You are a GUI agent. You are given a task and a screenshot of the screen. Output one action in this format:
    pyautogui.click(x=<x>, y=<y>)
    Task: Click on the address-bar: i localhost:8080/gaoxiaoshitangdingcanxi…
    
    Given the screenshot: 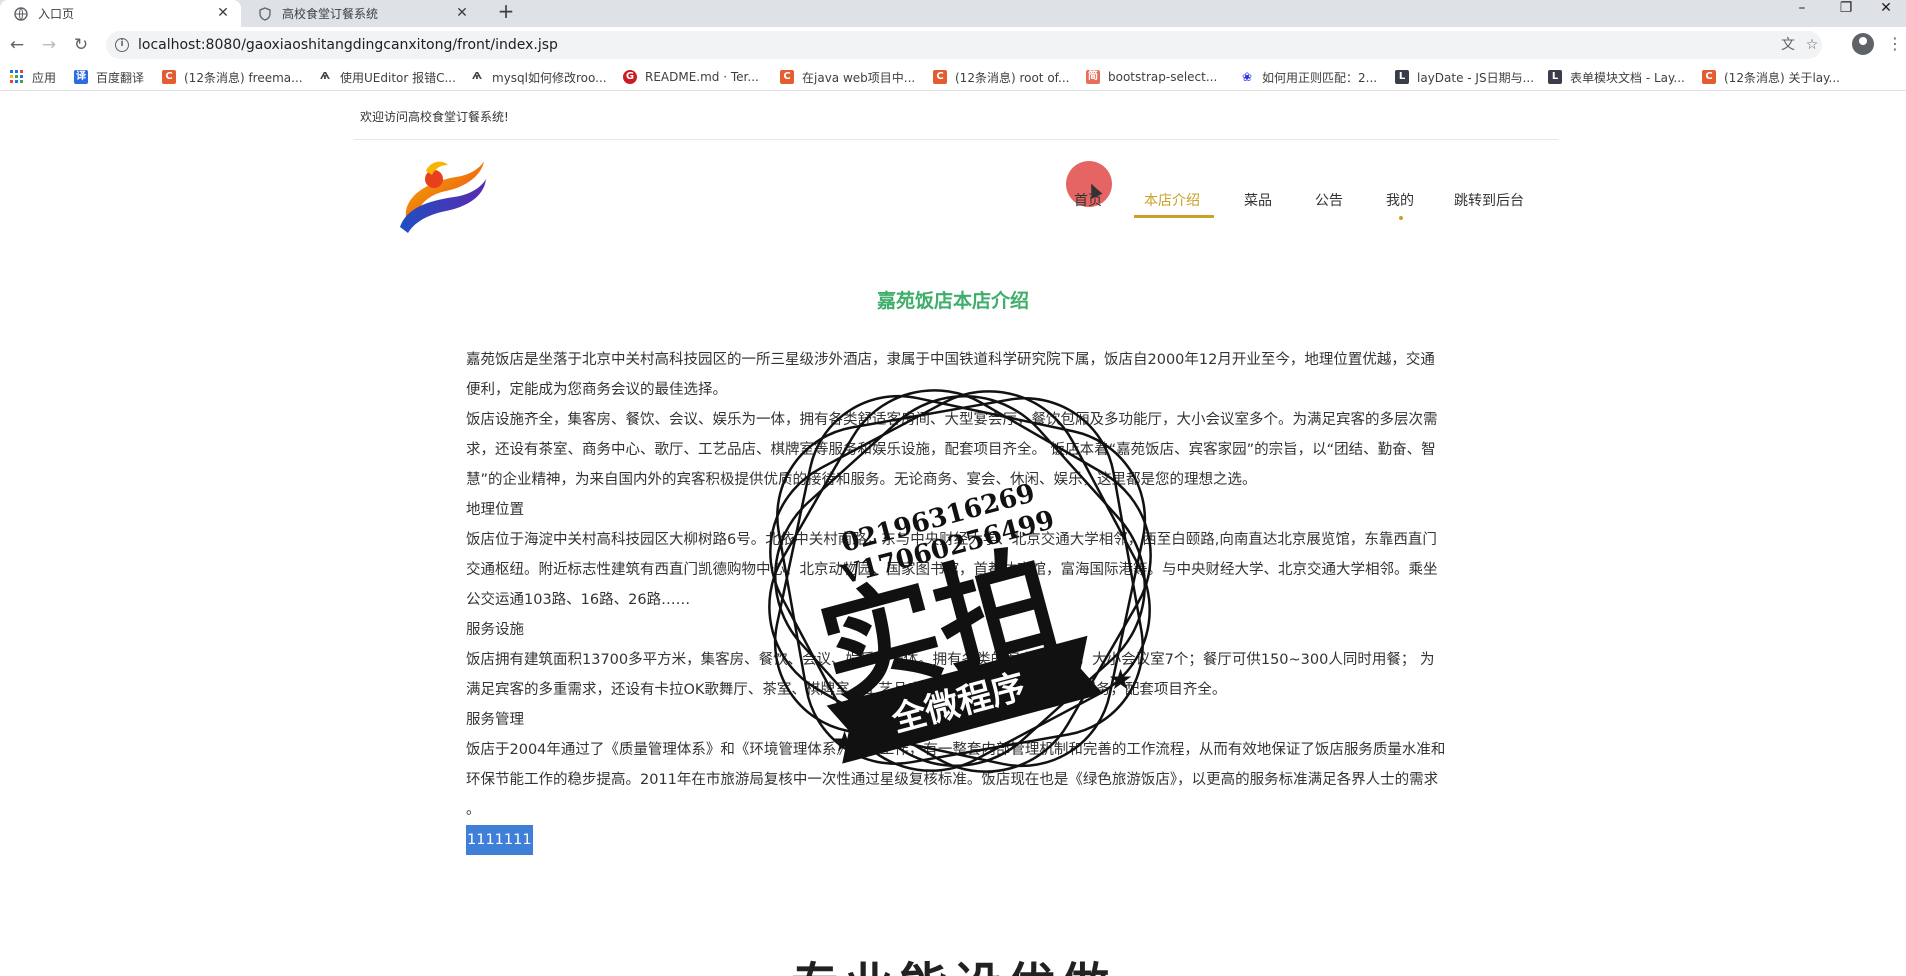 What is the action you would take?
    pyautogui.click(x=964, y=45)
    